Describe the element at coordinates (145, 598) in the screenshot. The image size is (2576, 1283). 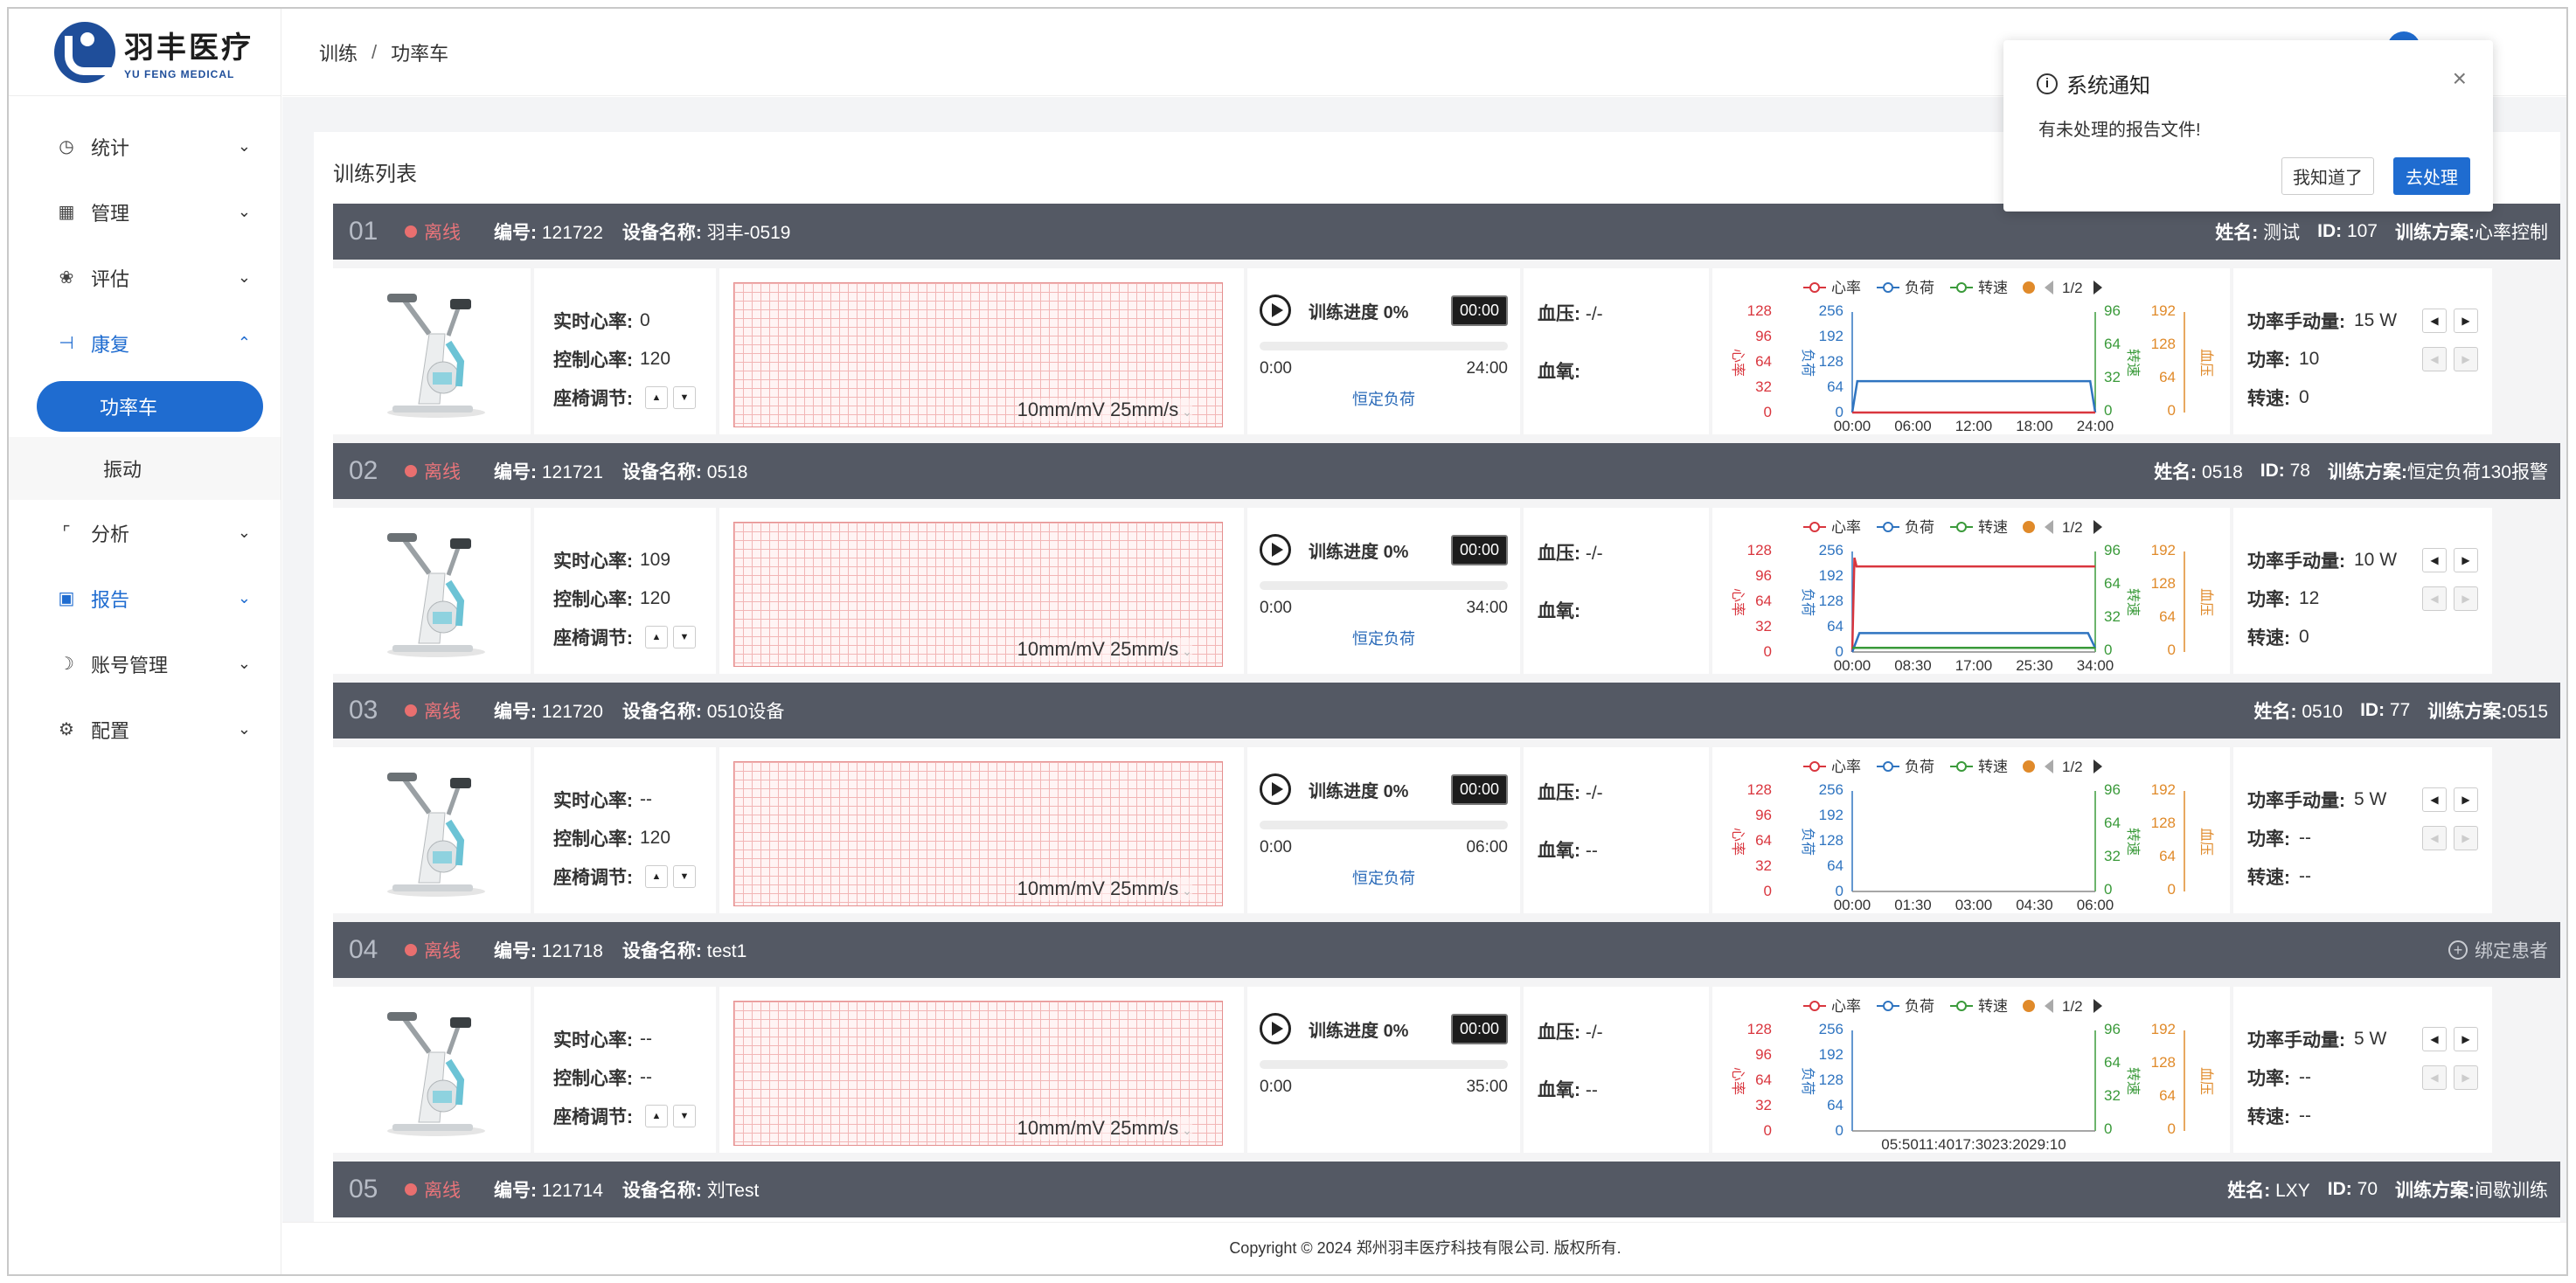
I see `sidebar-item-report: ▣ 报告 ⌄` at that location.